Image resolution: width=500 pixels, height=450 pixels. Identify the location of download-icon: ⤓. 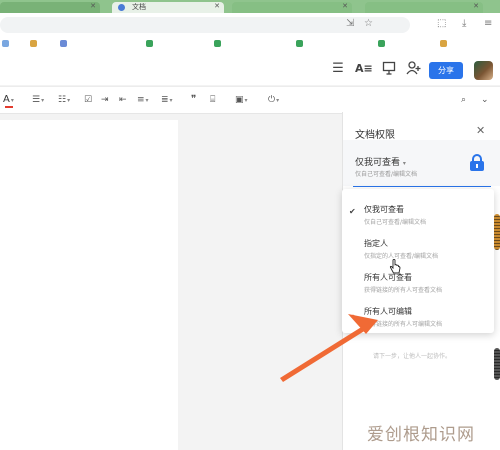
(464, 23).